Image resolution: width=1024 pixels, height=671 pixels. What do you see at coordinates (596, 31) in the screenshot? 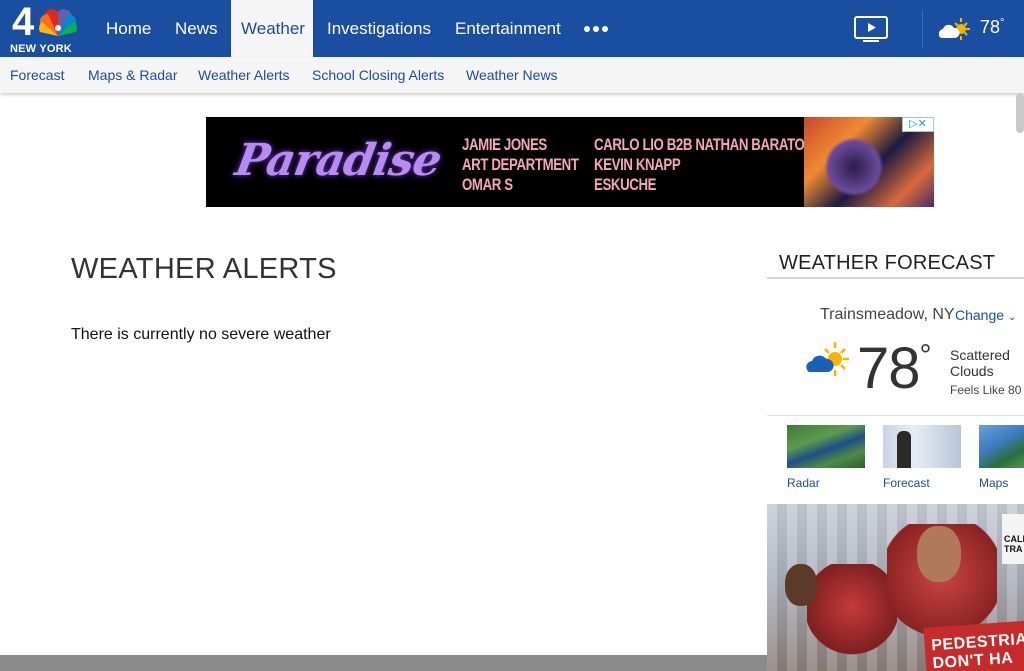
I see `more-dots-icon` at bounding box center [596, 31].